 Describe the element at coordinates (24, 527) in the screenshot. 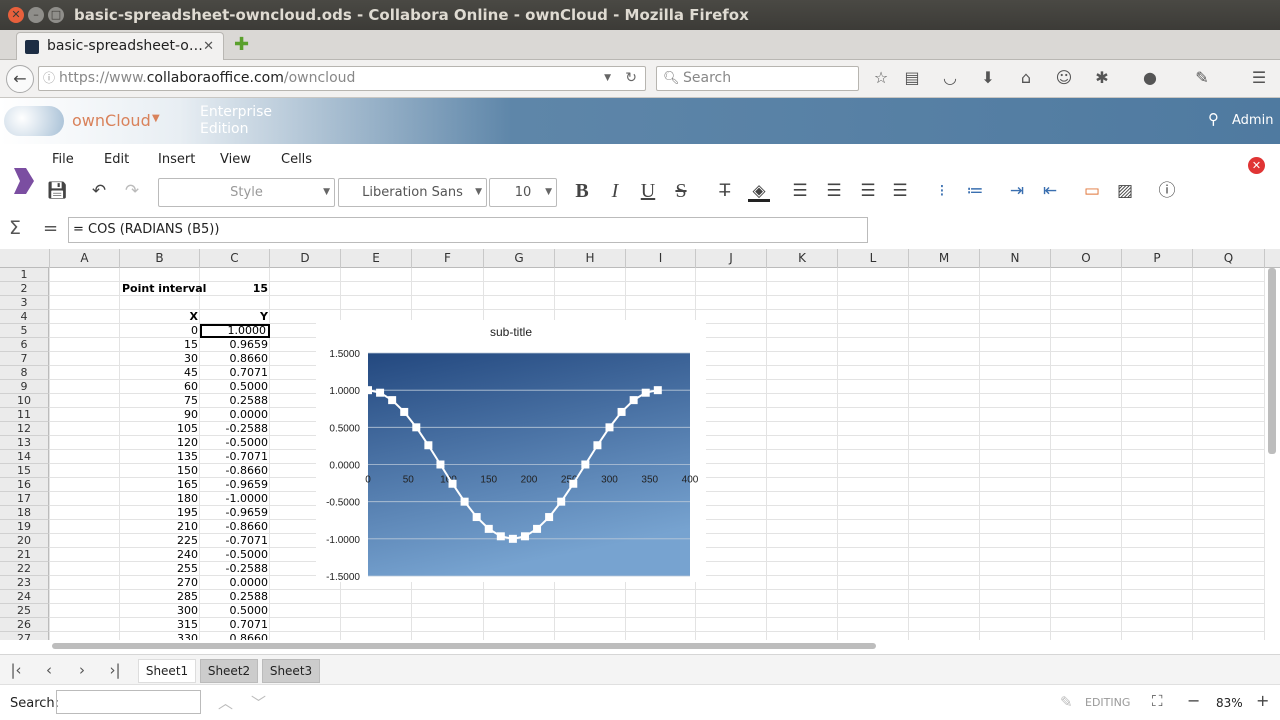

I see `row-header-19: 19` at that location.